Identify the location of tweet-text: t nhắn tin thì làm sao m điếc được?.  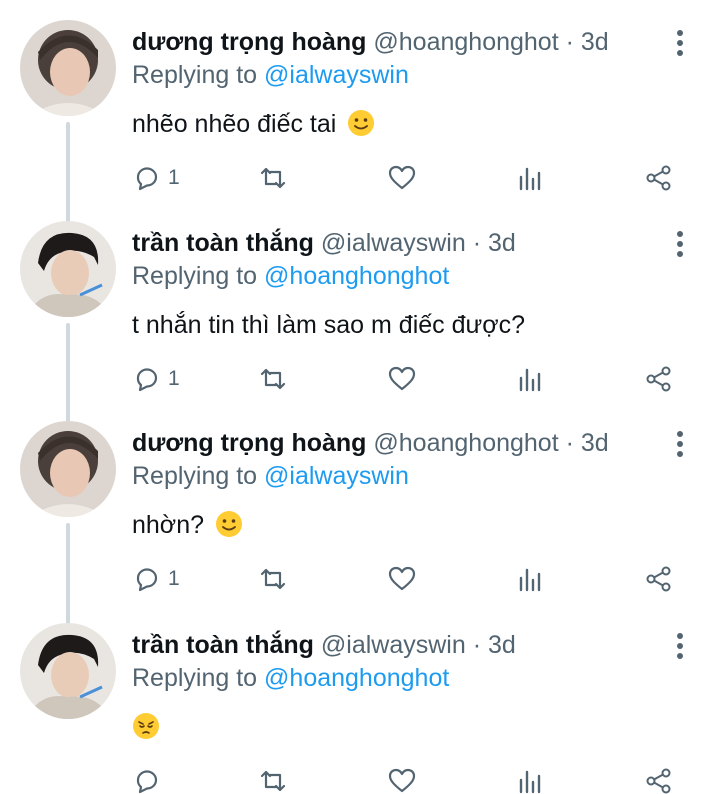
(328, 325).